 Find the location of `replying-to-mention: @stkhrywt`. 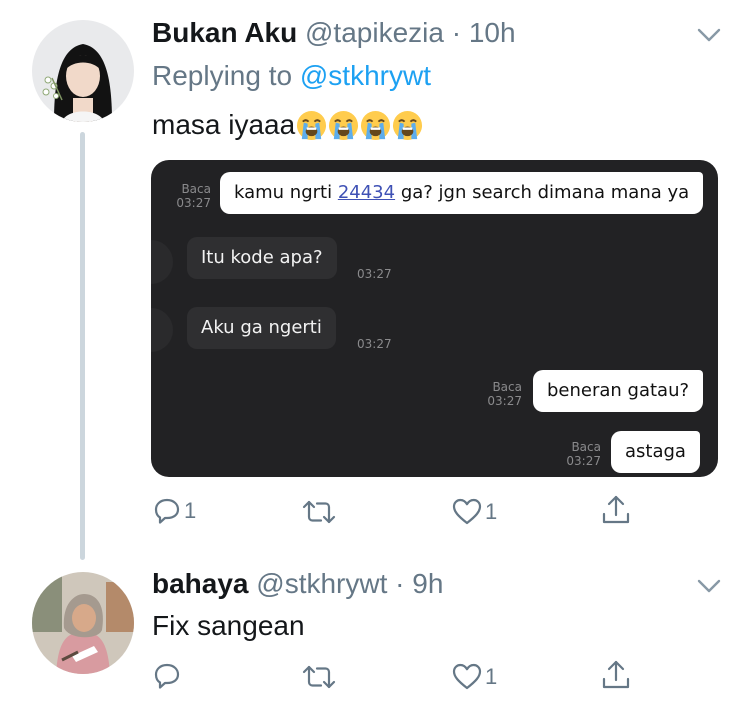

replying-to-mention: @stkhrywt is located at coordinates (365, 75).